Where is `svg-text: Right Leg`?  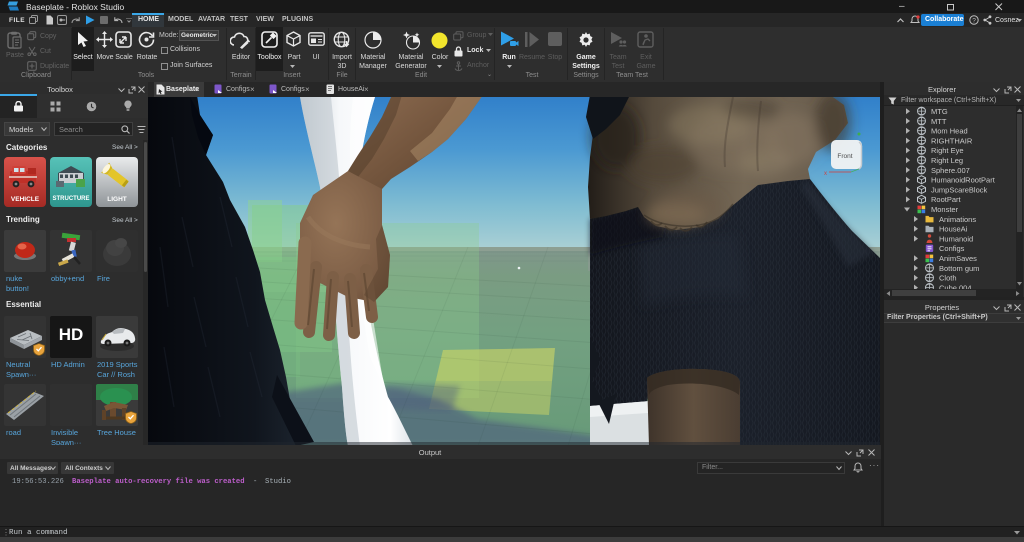
svg-text: Right Leg is located at coordinates (947, 160).